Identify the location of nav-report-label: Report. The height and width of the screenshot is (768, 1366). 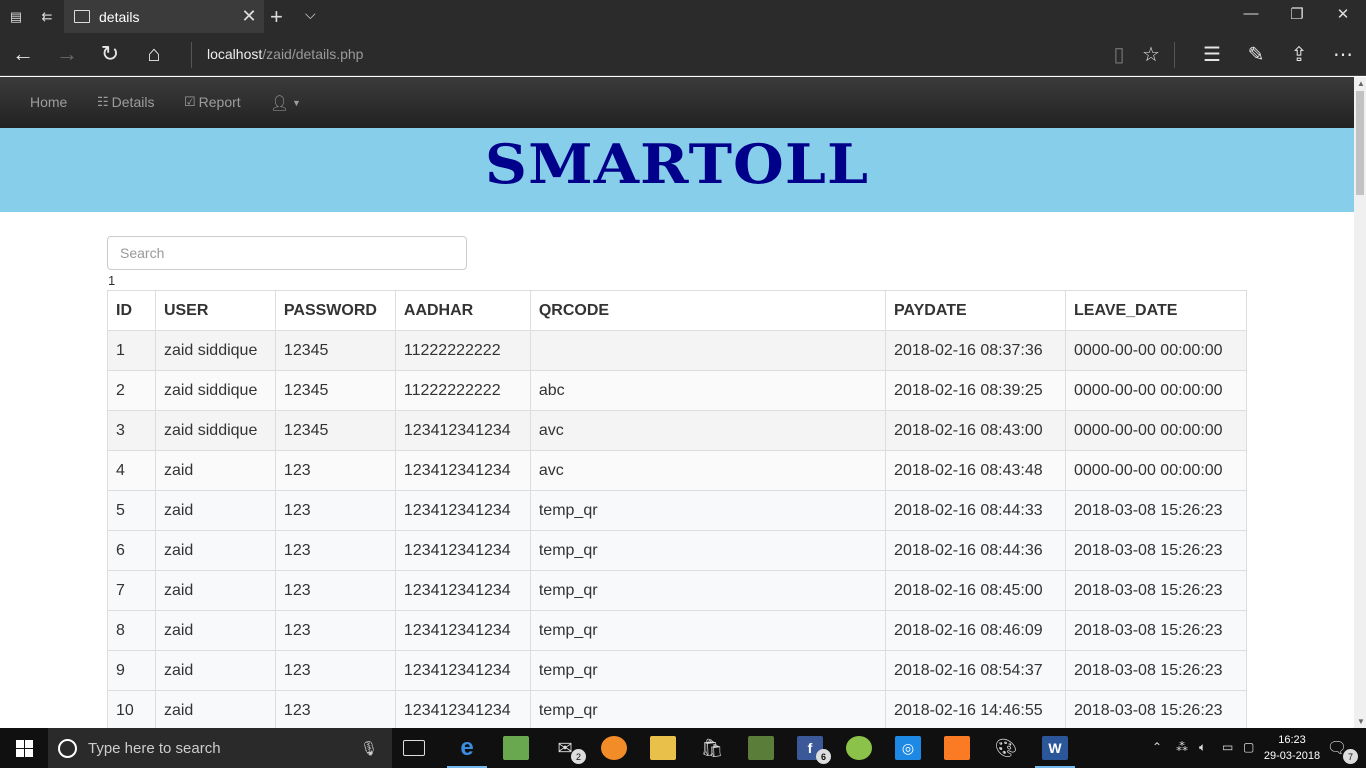
(219, 102).